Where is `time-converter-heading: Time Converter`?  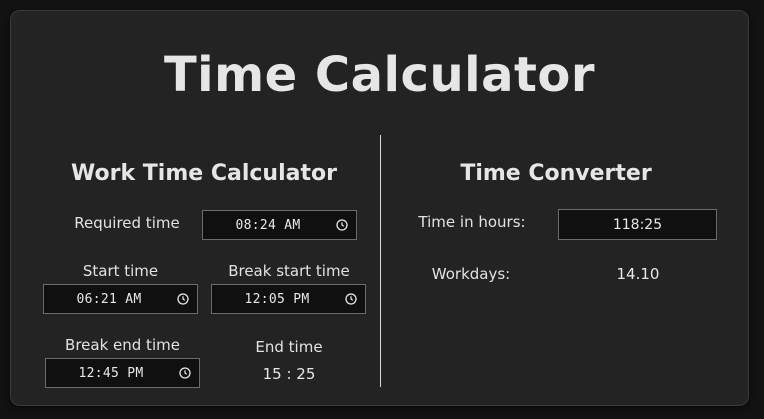 time-converter-heading: Time Converter is located at coordinates (556, 173).